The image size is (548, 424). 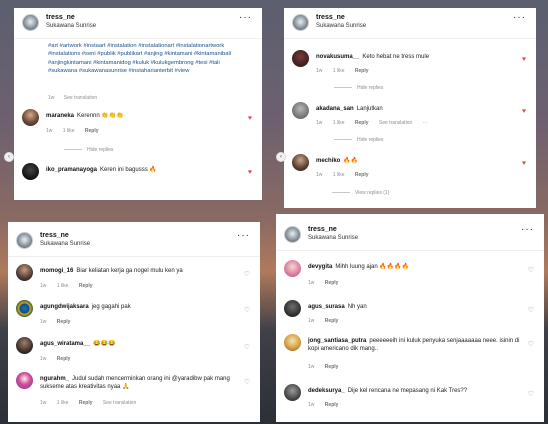 I want to click on comment-username: agus_surasa, so click(x=326, y=307).